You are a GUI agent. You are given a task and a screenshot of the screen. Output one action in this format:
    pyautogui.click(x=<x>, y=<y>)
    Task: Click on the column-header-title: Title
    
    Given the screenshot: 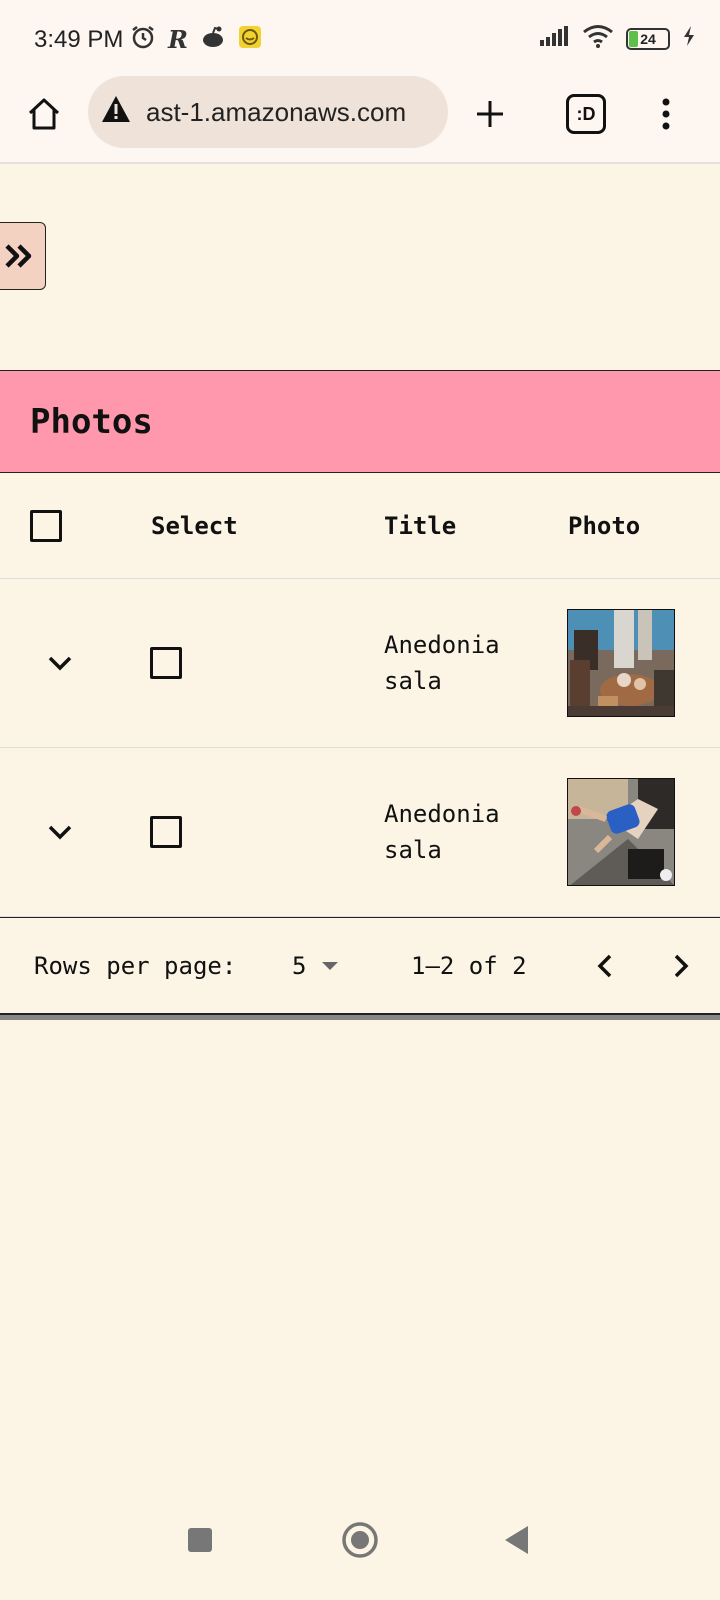 What is the action you would take?
    pyautogui.click(x=420, y=525)
    